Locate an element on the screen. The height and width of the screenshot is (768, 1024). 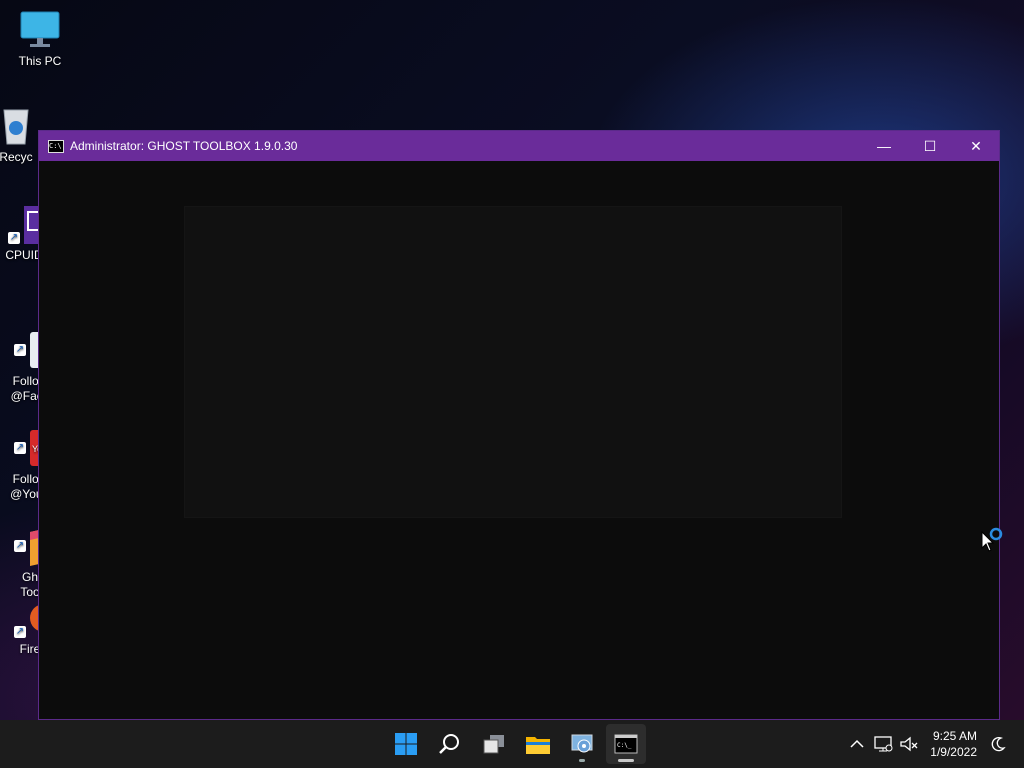
minimize-button: — is located at coordinates (884, 146).